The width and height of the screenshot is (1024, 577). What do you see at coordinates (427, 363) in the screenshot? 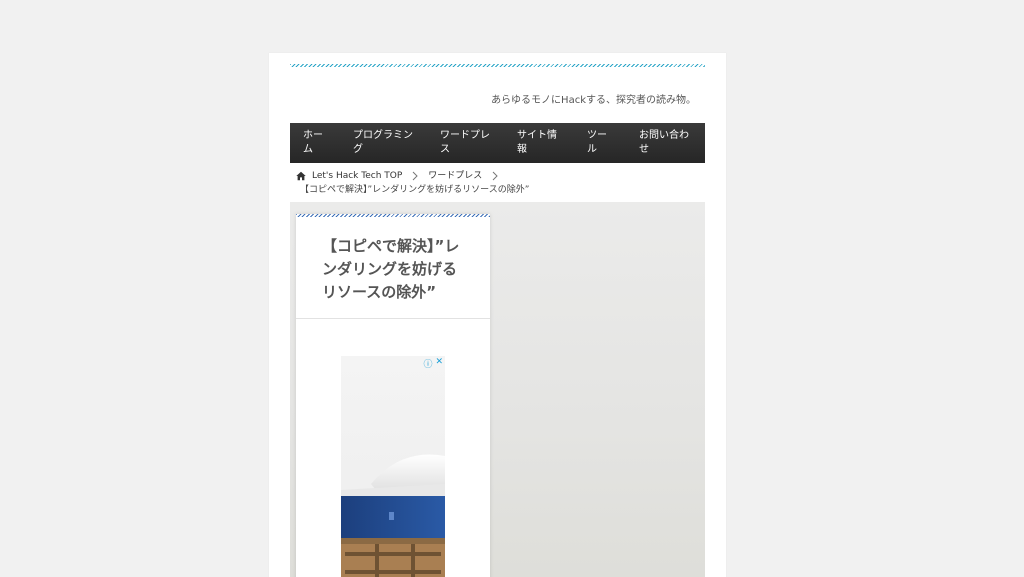
I see `info-icon: ⓘ` at bounding box center [427, 363].